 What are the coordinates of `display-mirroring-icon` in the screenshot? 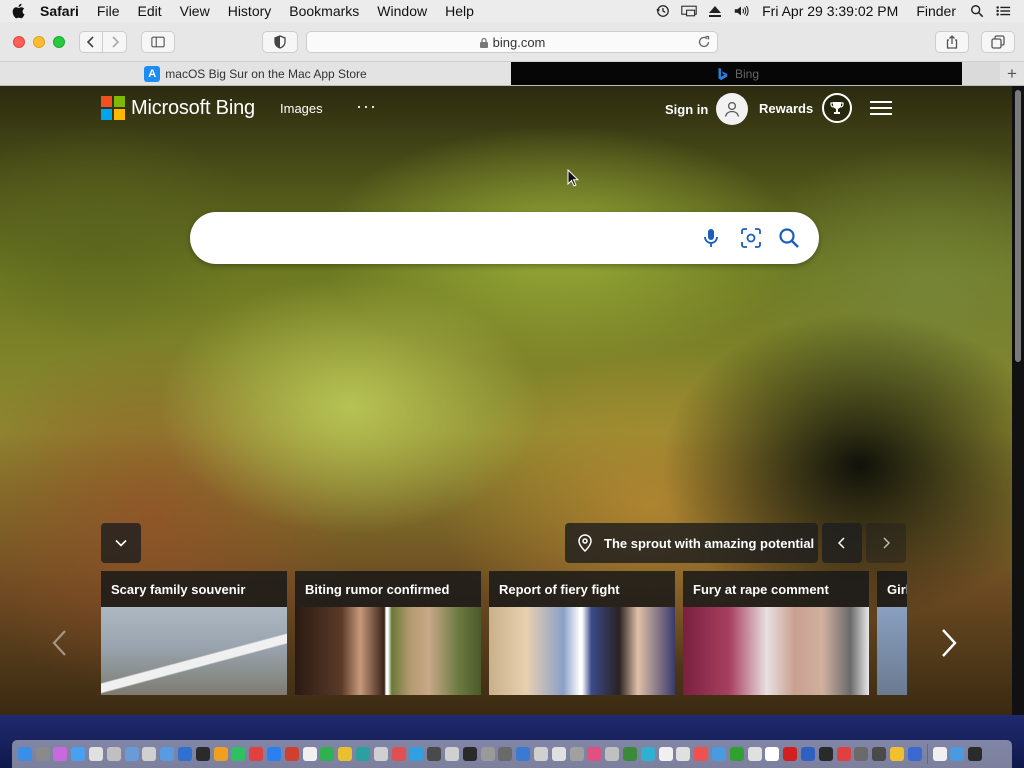 It's located at (689, 11).